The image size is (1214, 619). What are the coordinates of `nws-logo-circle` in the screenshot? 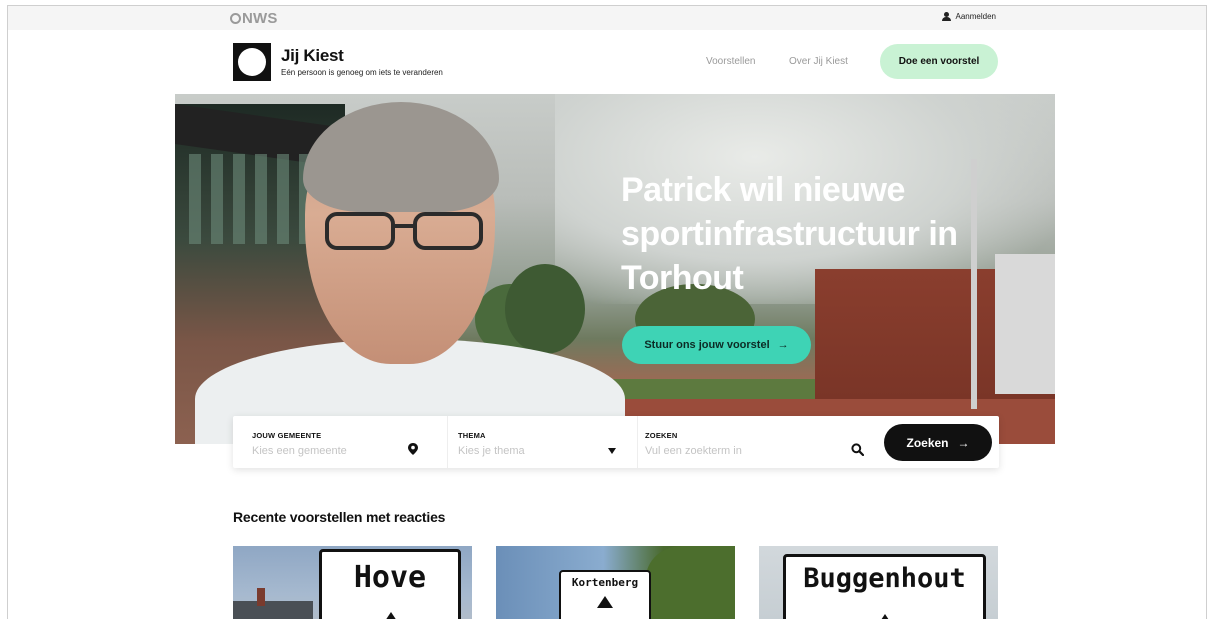 It's located at (235, 18).